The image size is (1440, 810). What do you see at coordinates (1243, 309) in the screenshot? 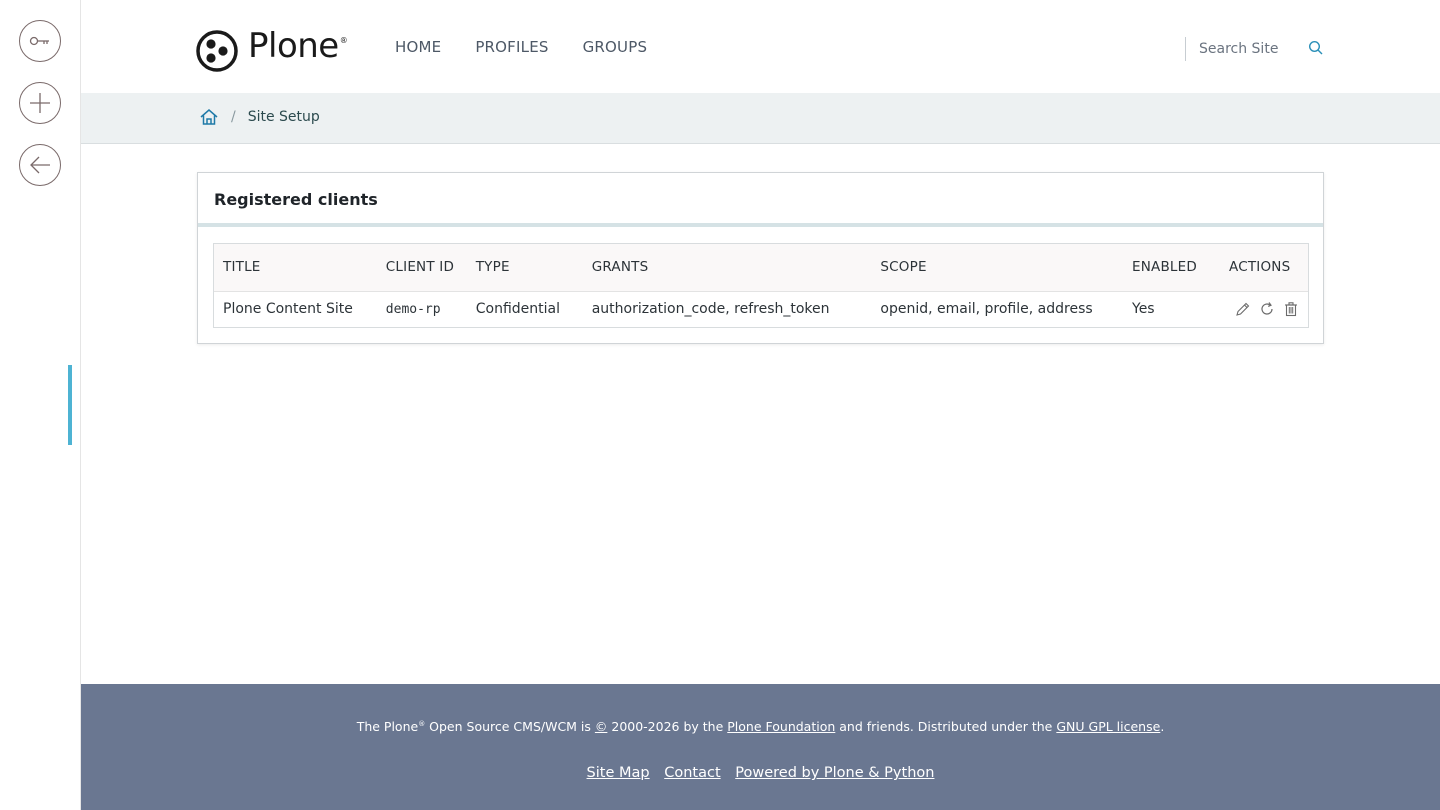
I see `edit-icon` at bounding box center [1243, 309].